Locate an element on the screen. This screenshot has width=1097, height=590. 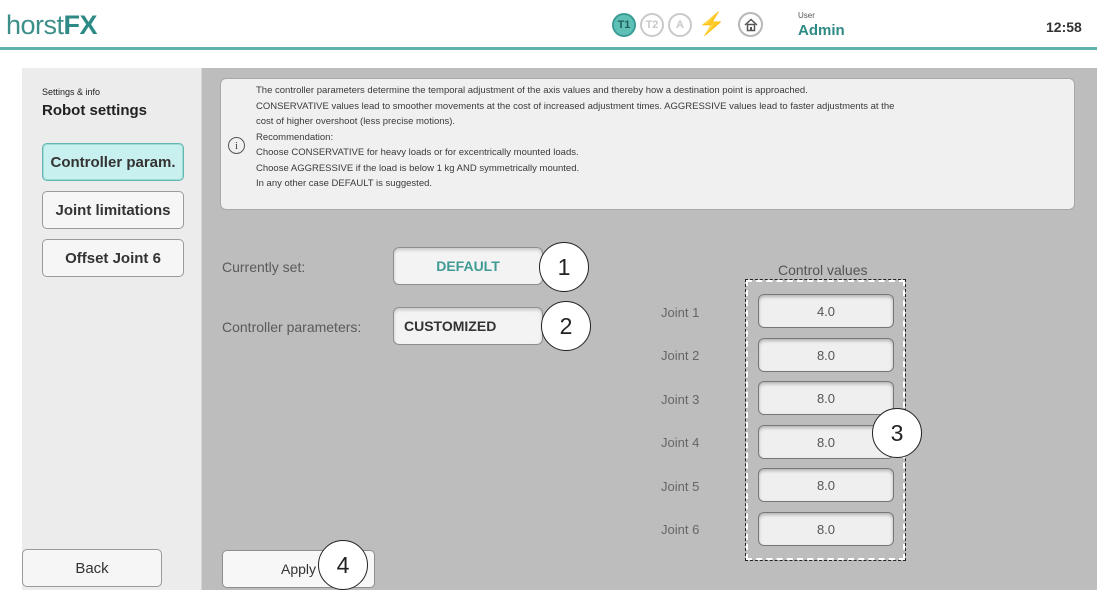
info-line: Recommendation: is located at coordinates (295, 137).